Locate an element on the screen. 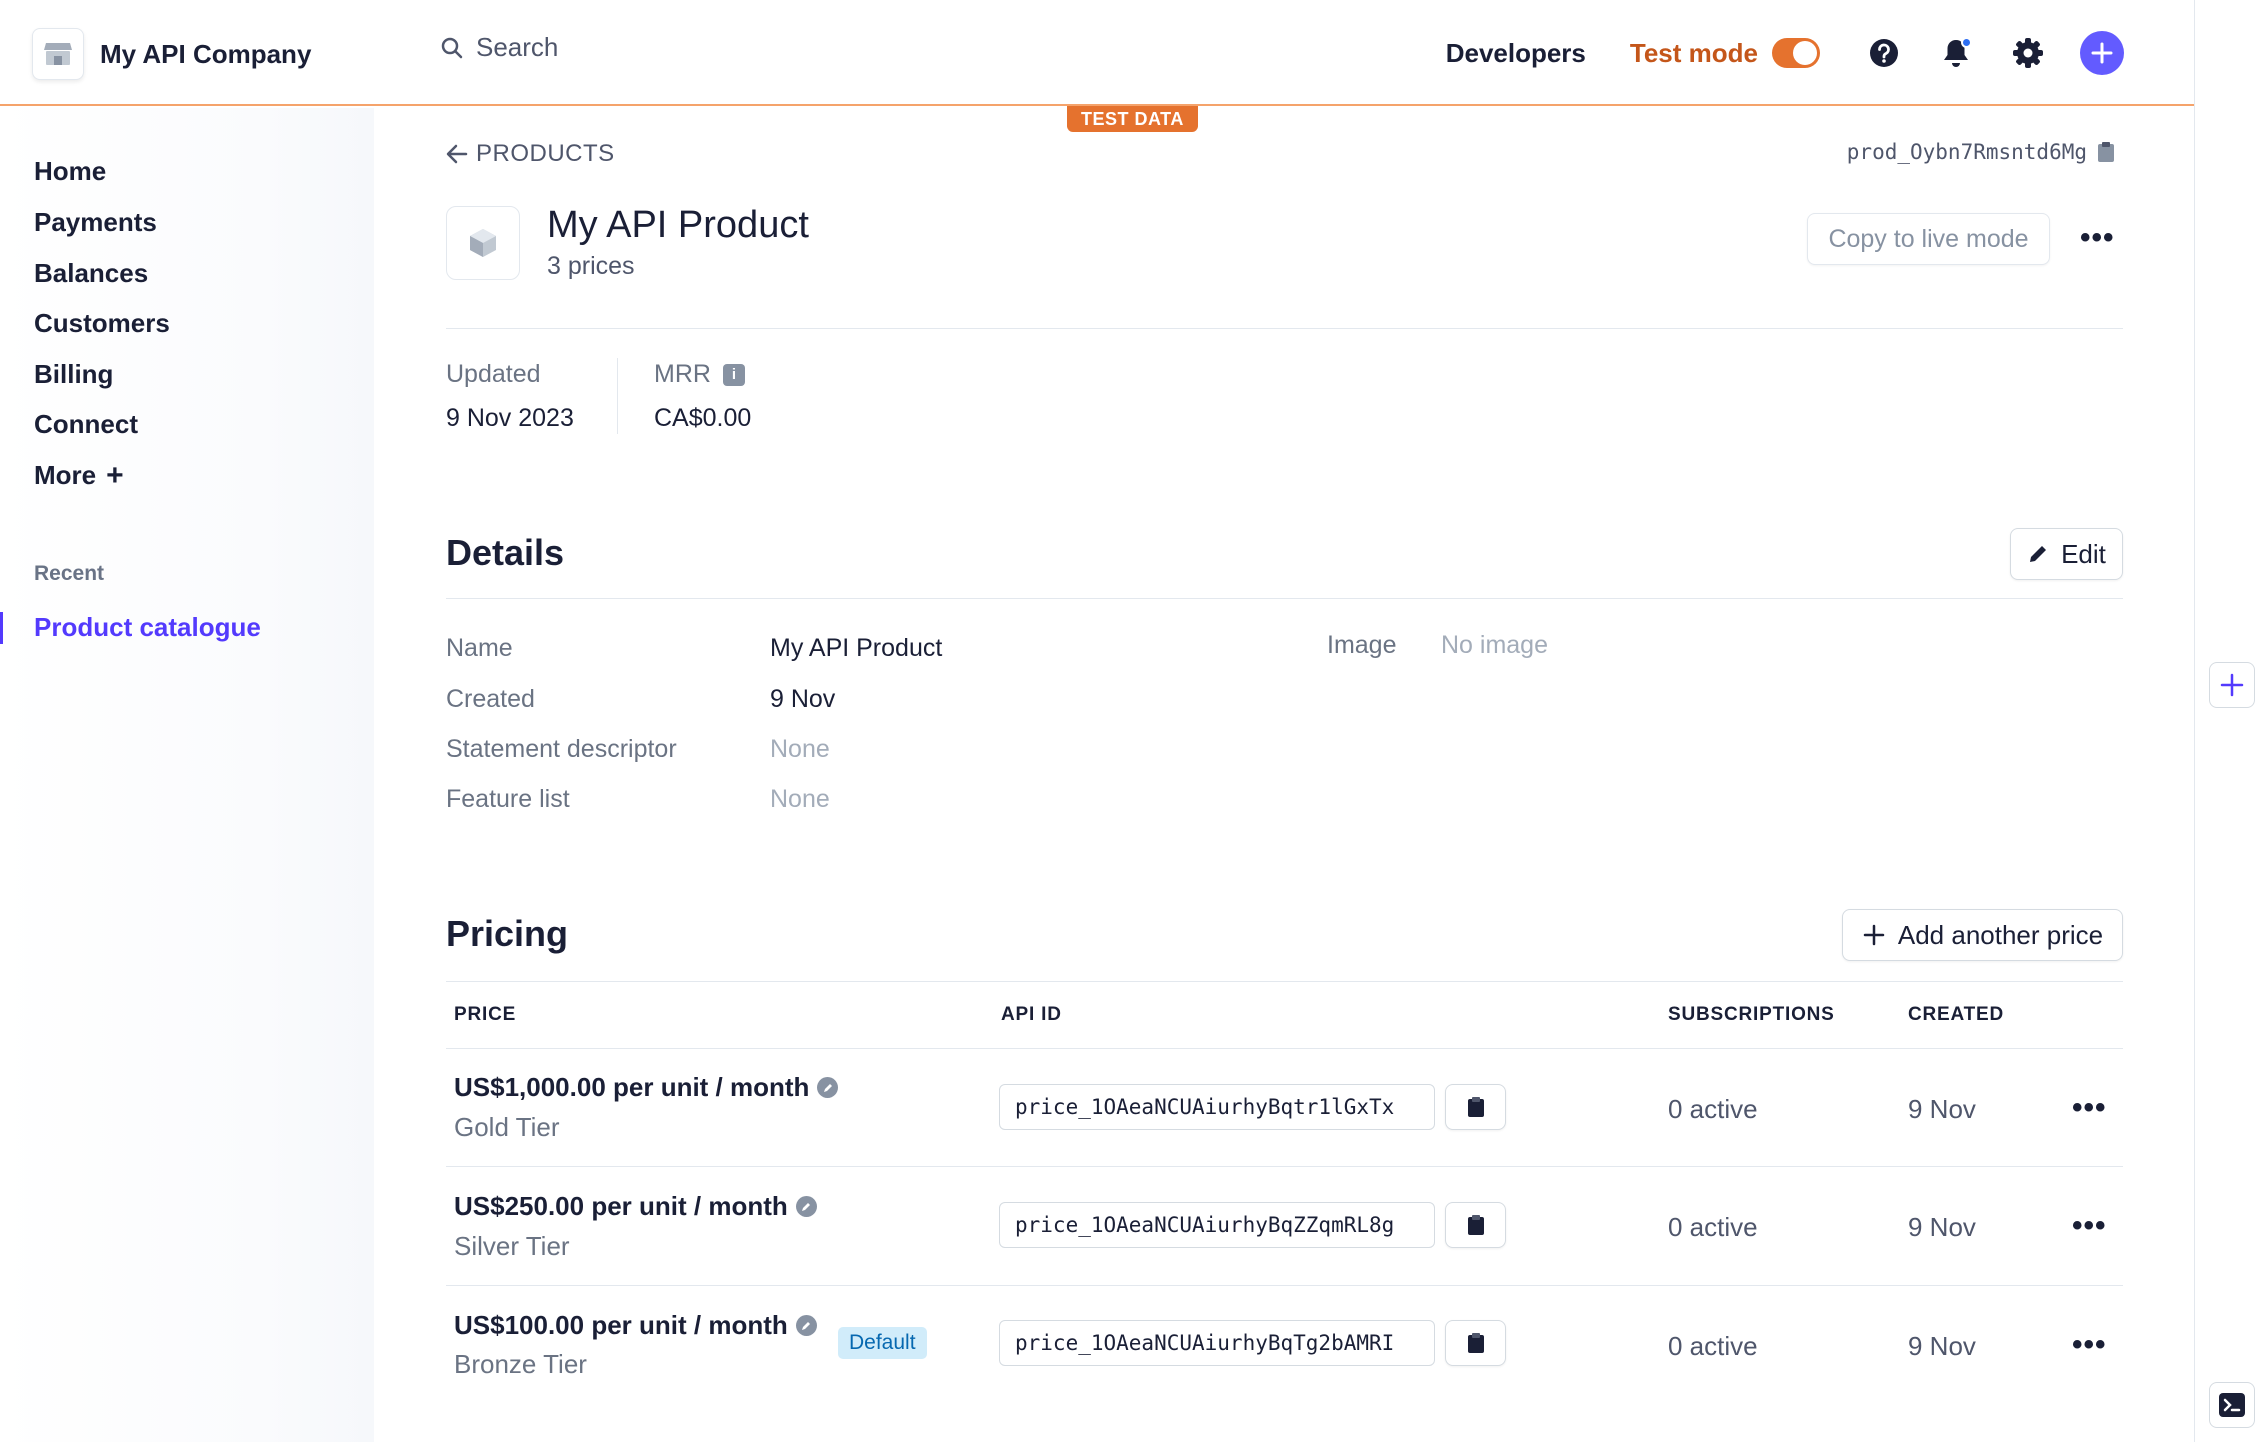 The image size is (2258, 1442). search-placeholder: Search is located at coordinates (517, 47).